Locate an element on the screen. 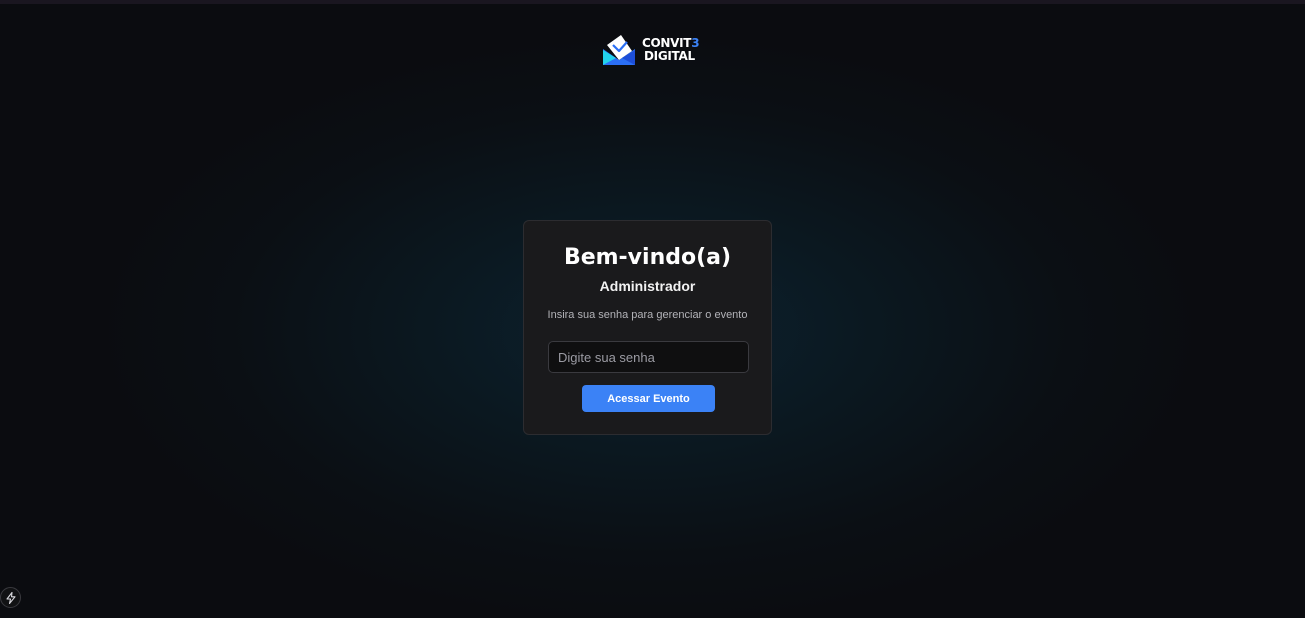 This screenshot has width=1305, height=618. top-strip is located at coordinates (652, 2).